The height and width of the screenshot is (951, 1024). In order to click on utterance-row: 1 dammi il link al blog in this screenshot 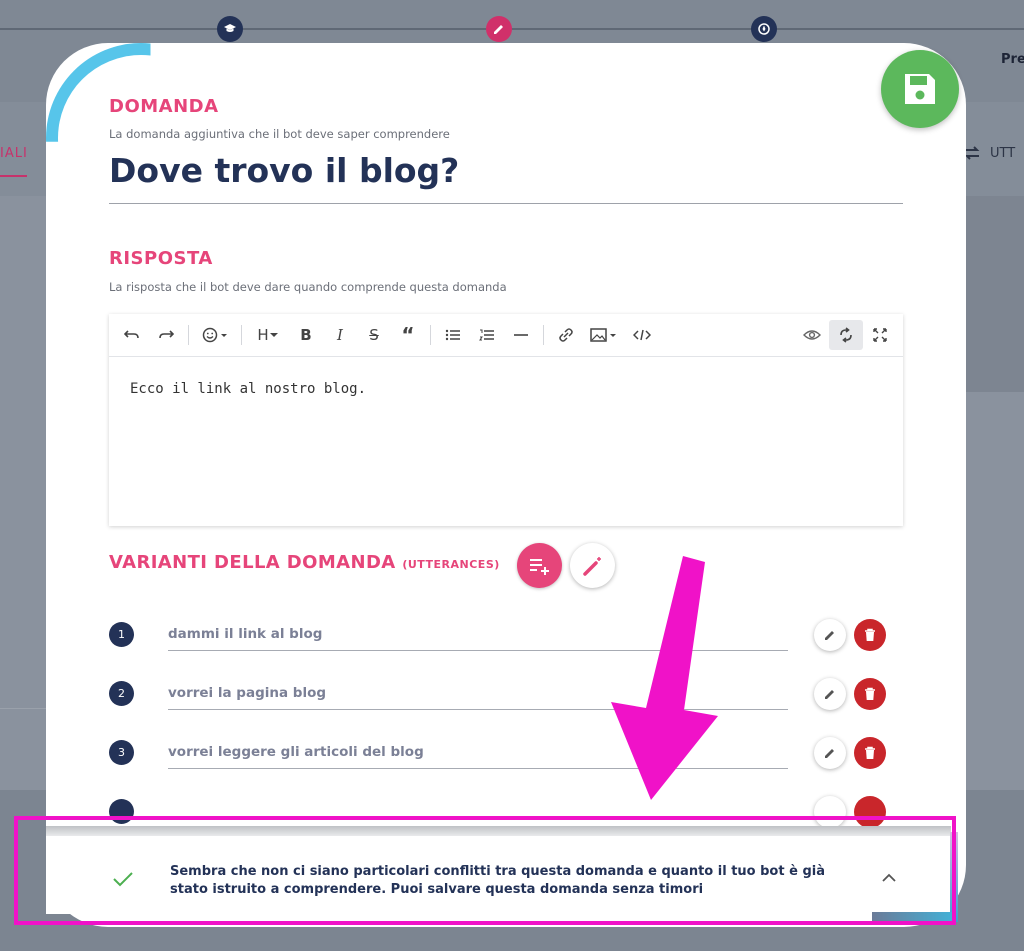, I will do `click(499, 650)`.